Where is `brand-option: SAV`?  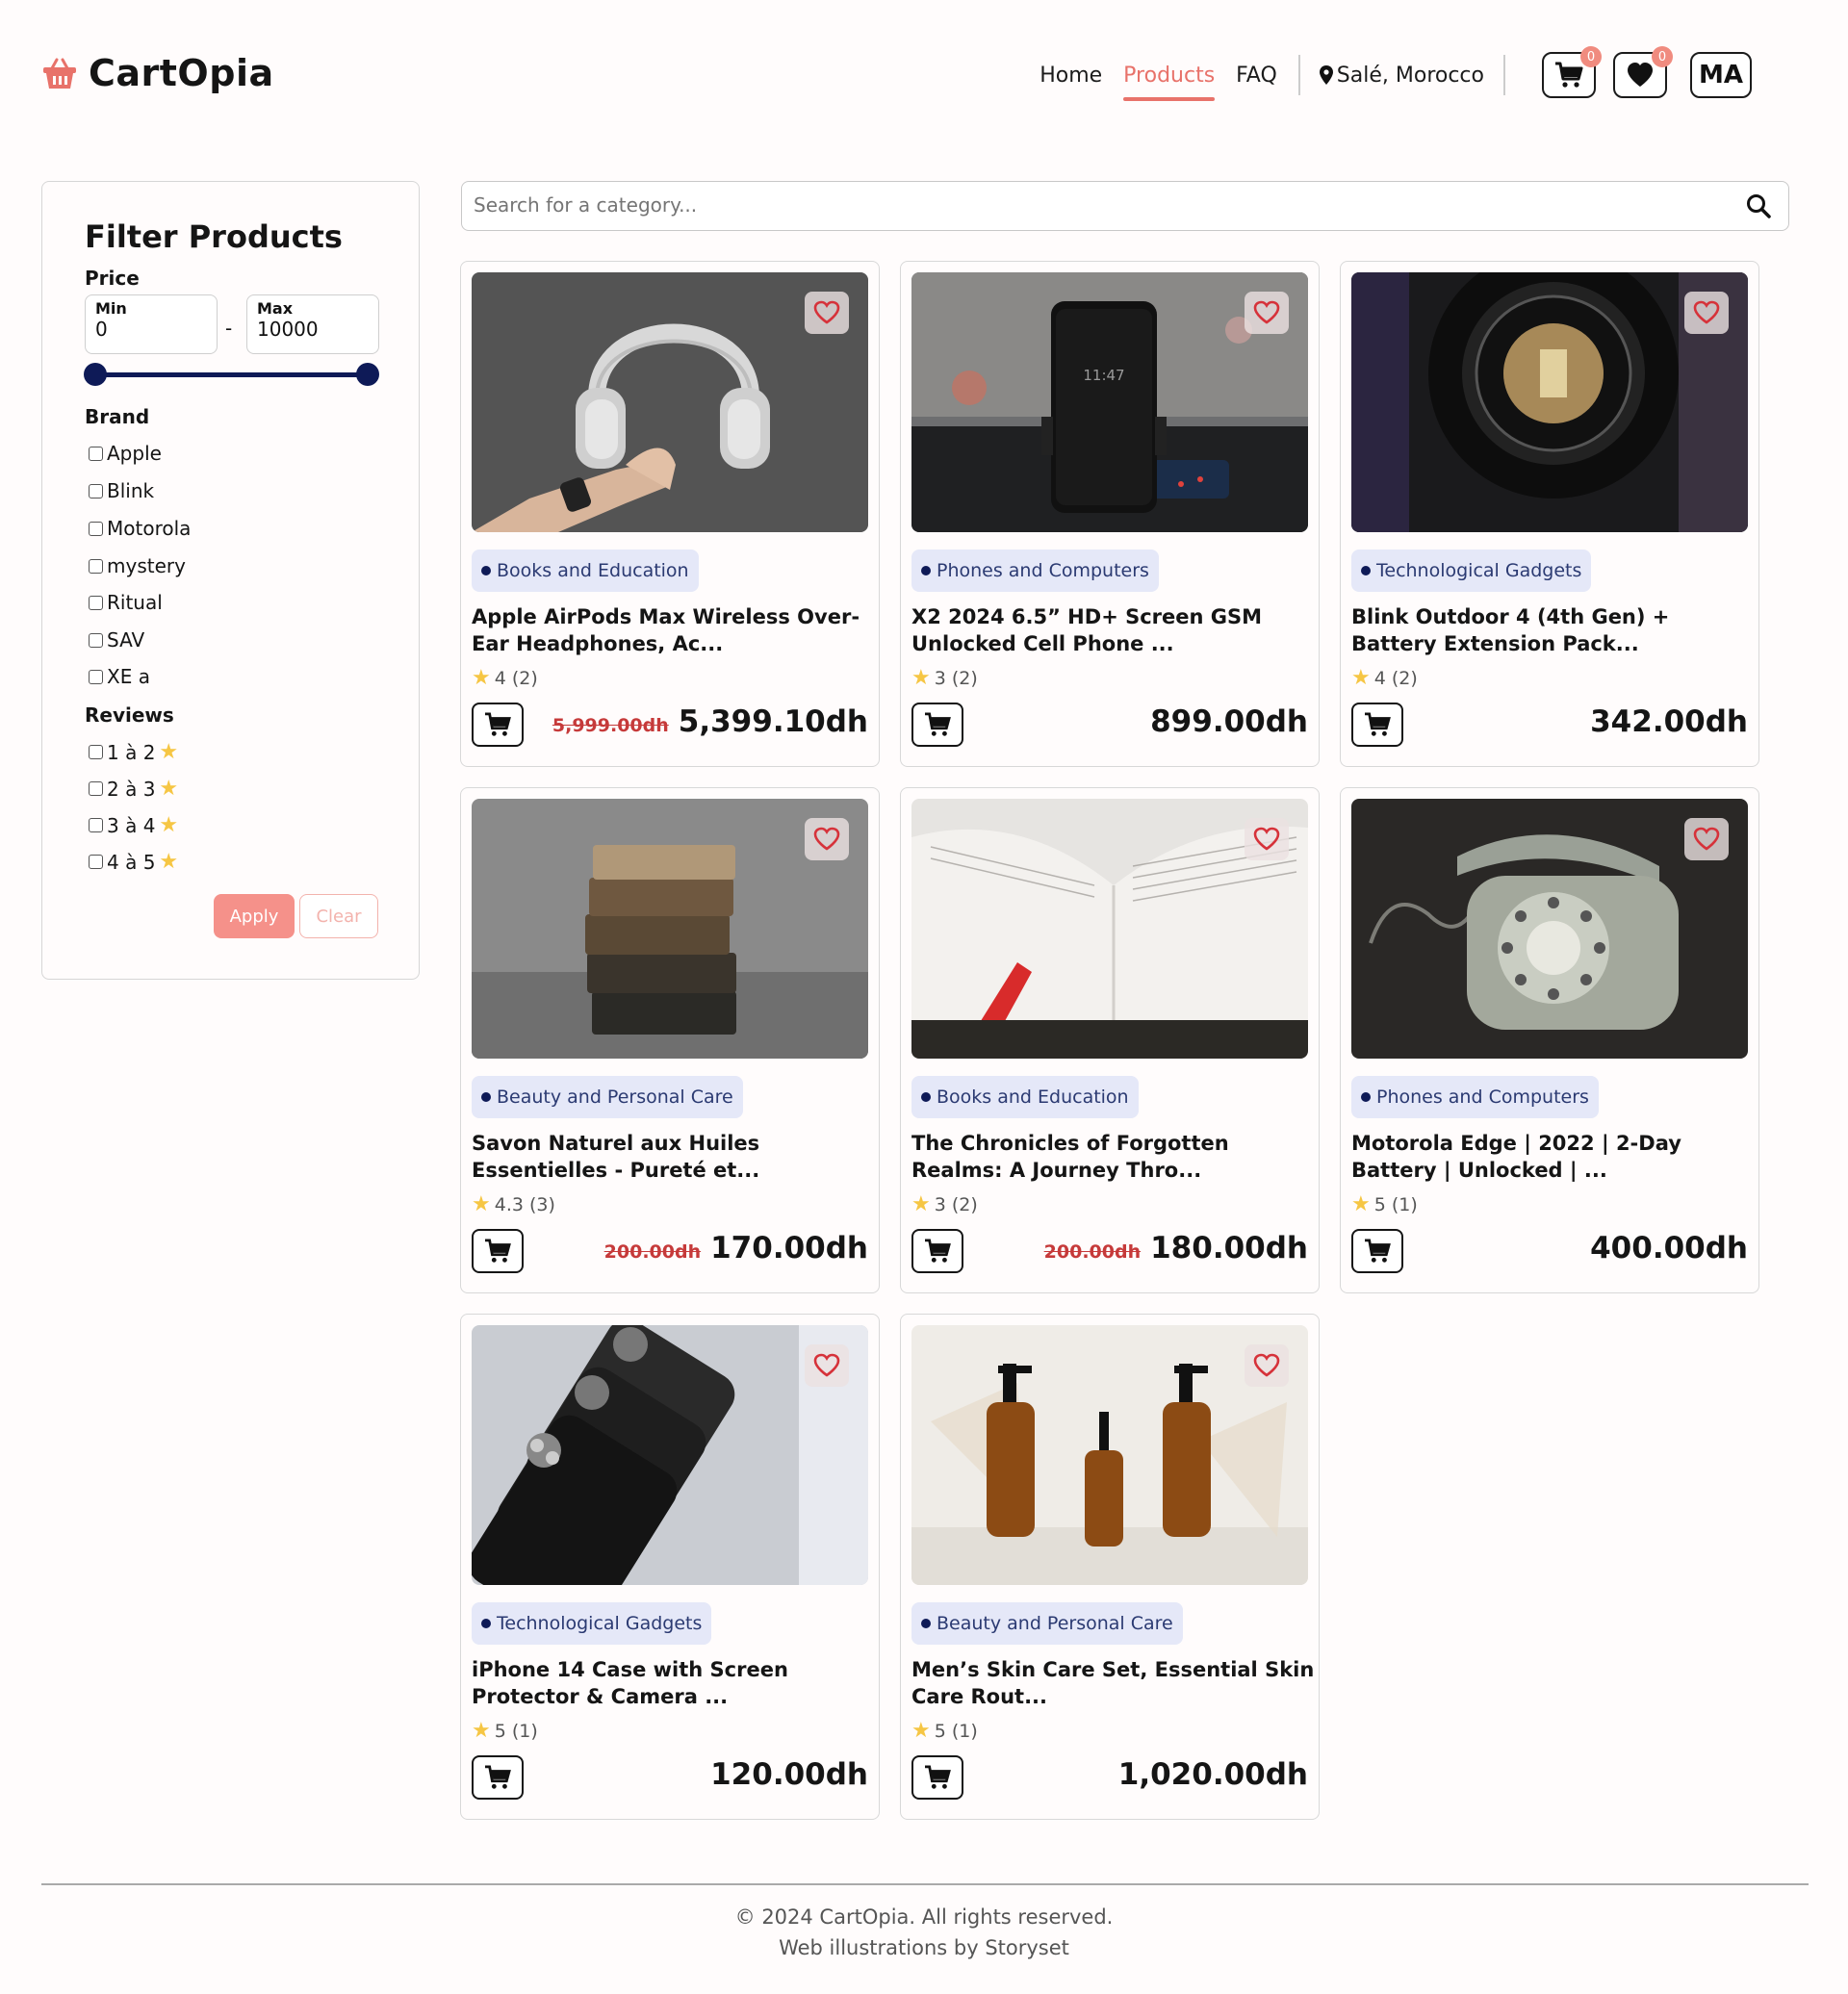 brand-option: SAV is located at coordinates (116, 640).